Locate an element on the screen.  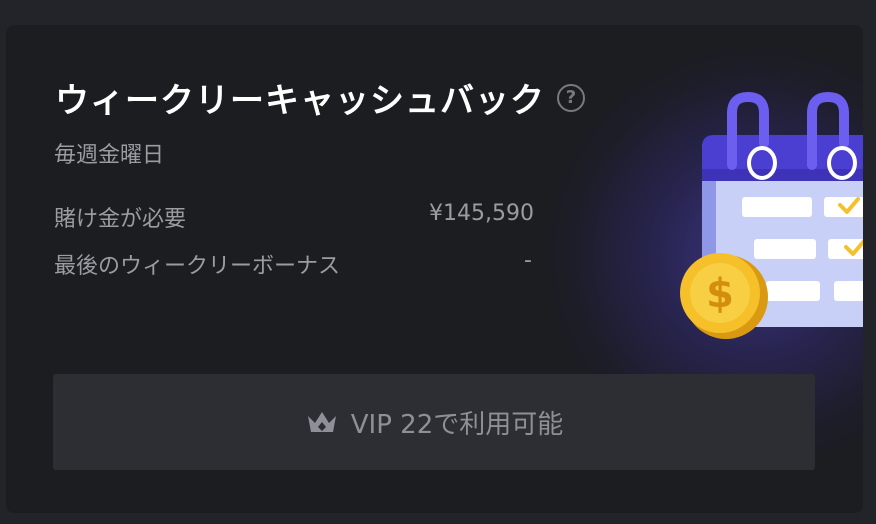
last-weekly-bonus-row: 最後のウィークリーボーナス - is located at coordinates (294, 264).